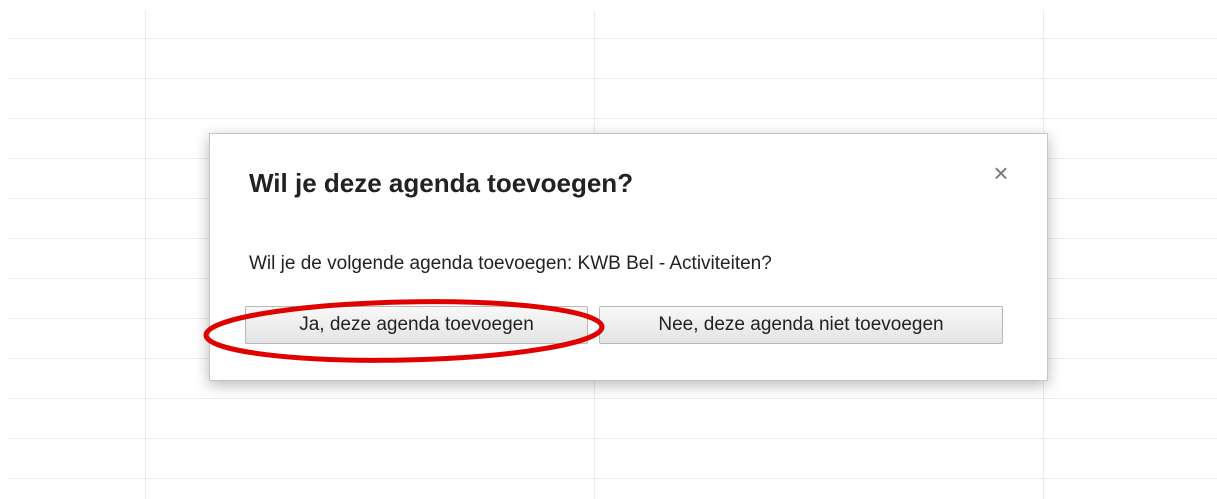  I want to click on close-icon: ×, so click(1001, 173).